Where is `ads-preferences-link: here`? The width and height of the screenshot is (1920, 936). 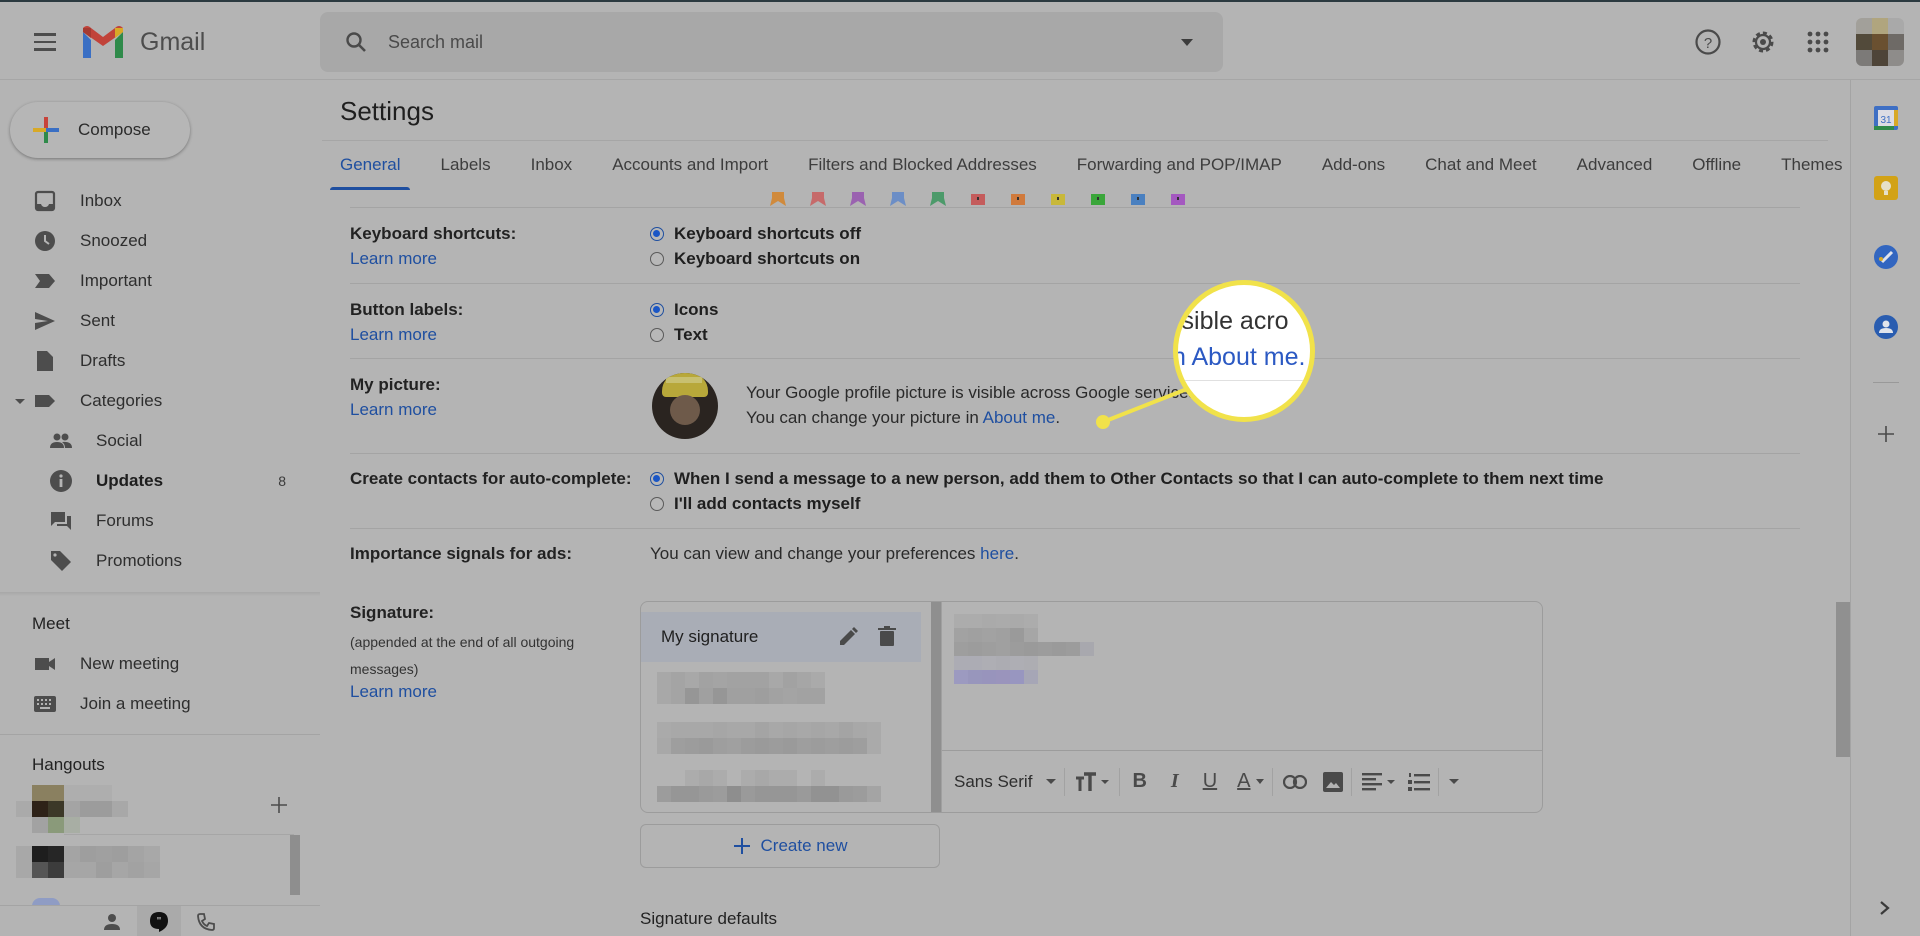
ads-preferences-link: here is located at coordinates (997, 553).